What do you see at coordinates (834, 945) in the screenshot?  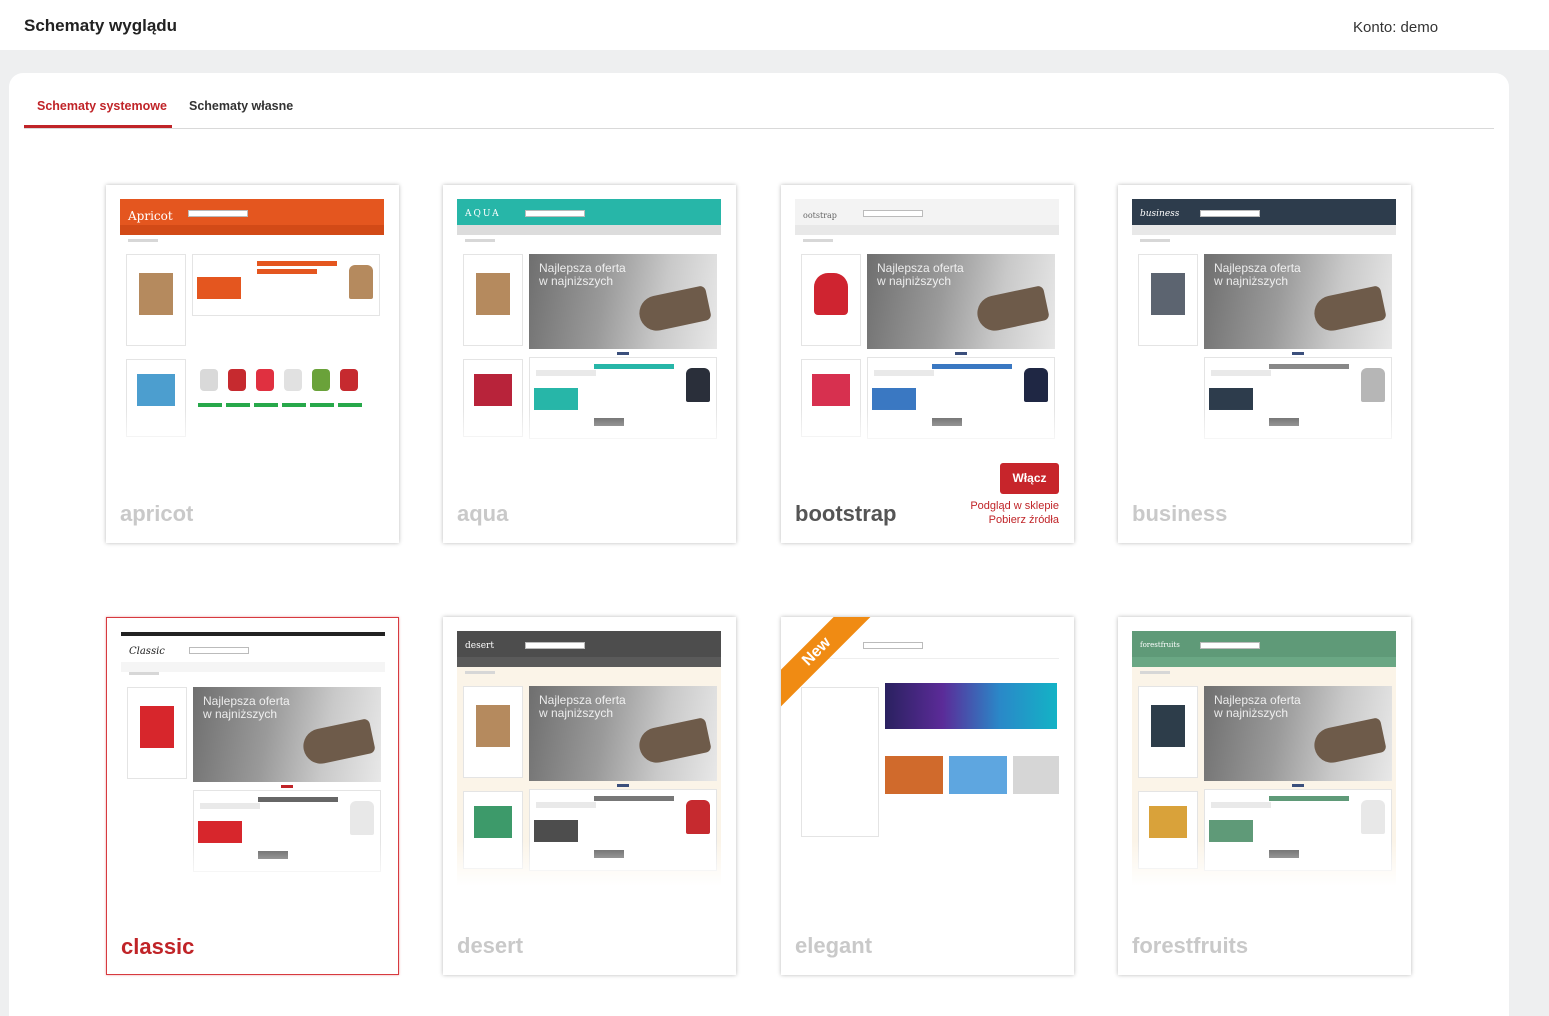 I see `theme-name: elegant` at bounding box center [834, 945].